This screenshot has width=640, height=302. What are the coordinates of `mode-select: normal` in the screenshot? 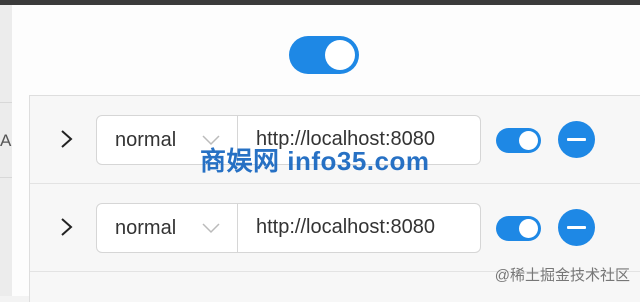 It's located at (167, 228).